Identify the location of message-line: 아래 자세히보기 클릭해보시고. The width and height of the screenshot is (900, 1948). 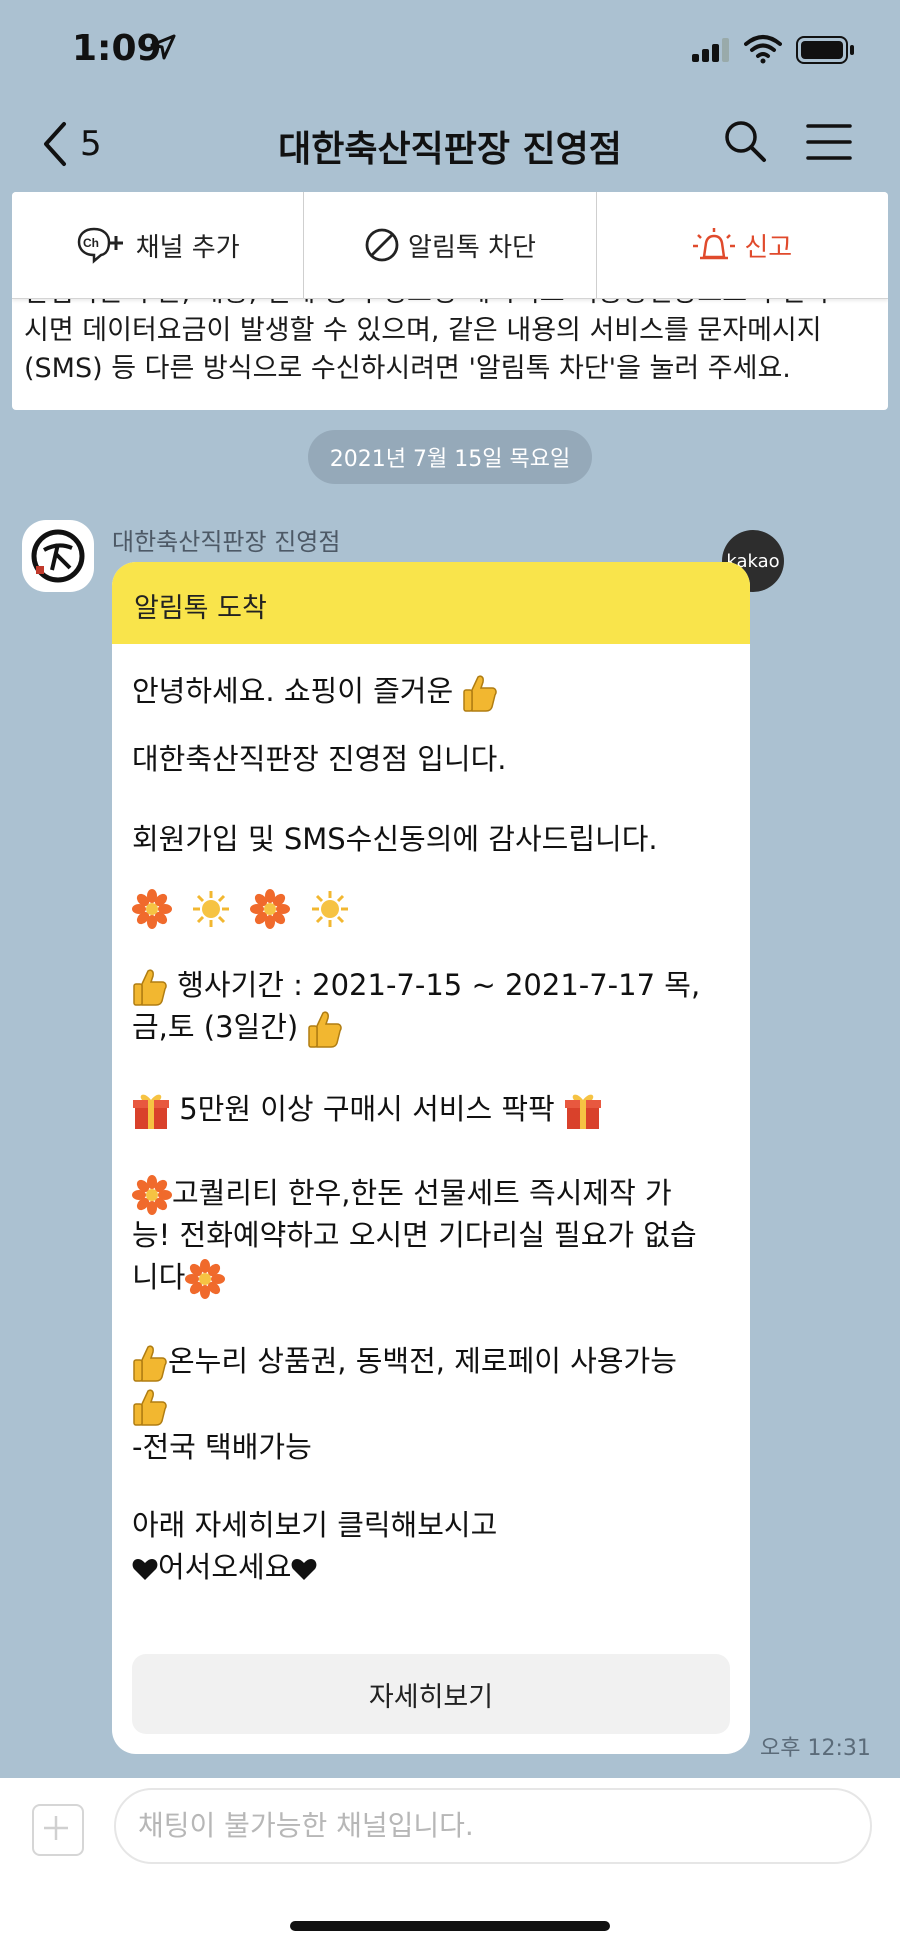
(314, 1525).